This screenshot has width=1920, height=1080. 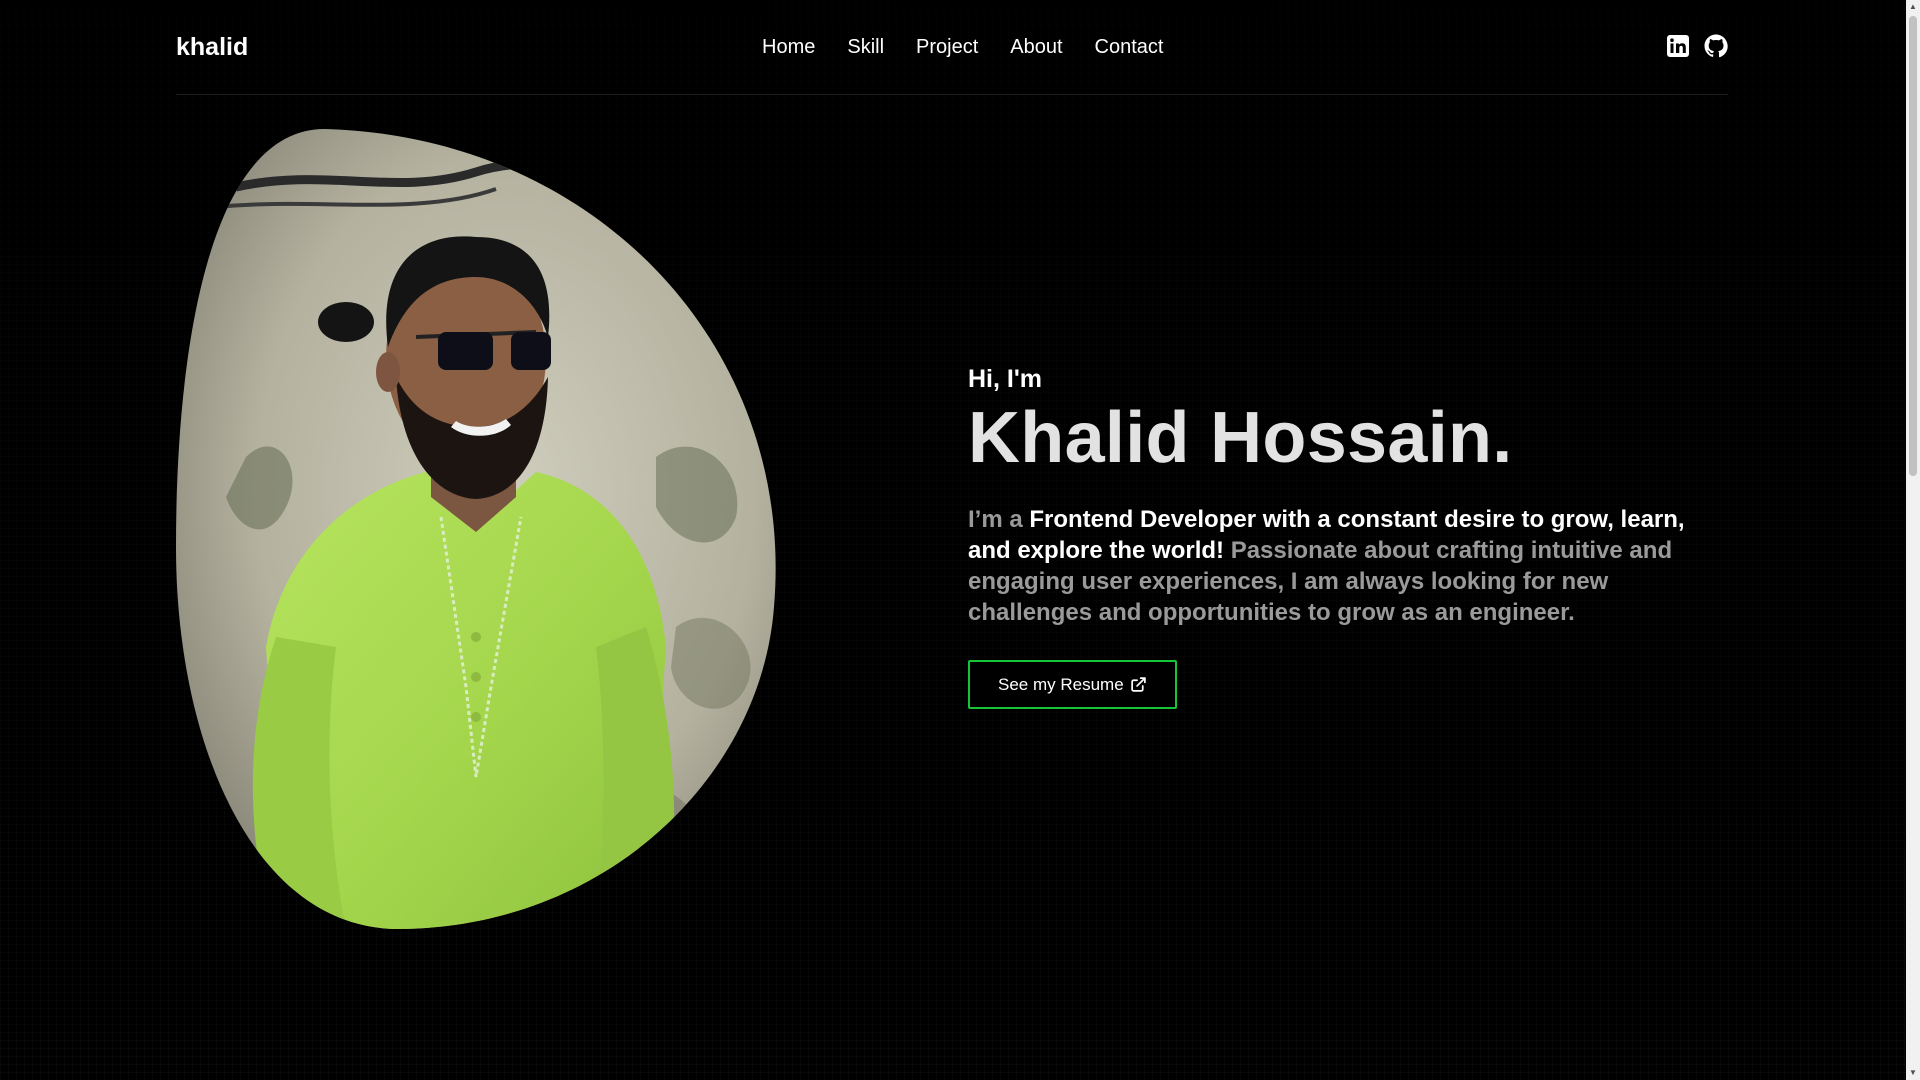 What do you see at coordinates (1129, 47) in the screenshot?
I see `nav-link-contact: Contact` at bounding box center [1129, 47].